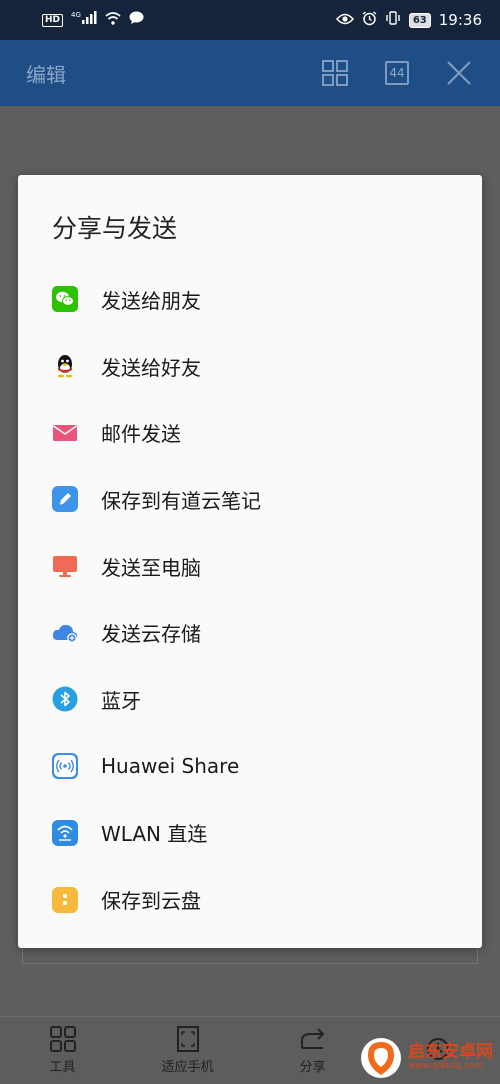  What do you see at coordinates (250, 432) in the screenshot?
I see `share-email: 邮件发送` at bounding box center [250, 432].